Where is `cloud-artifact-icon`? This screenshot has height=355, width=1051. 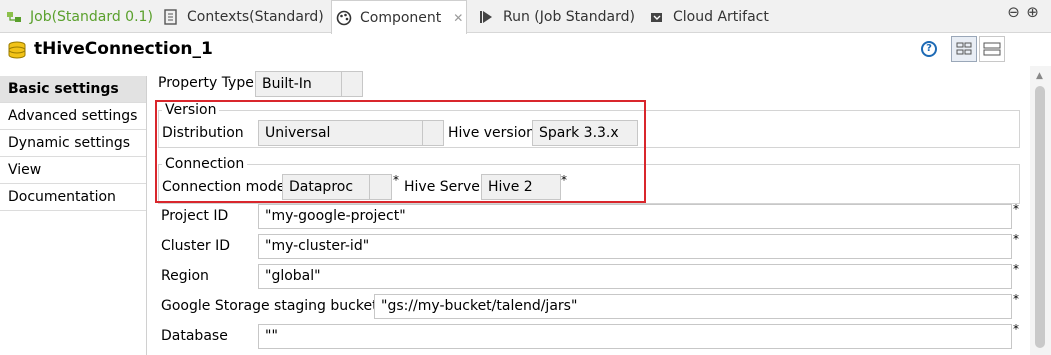
cloud-artifact-icon is located at coordinates (657, 17).